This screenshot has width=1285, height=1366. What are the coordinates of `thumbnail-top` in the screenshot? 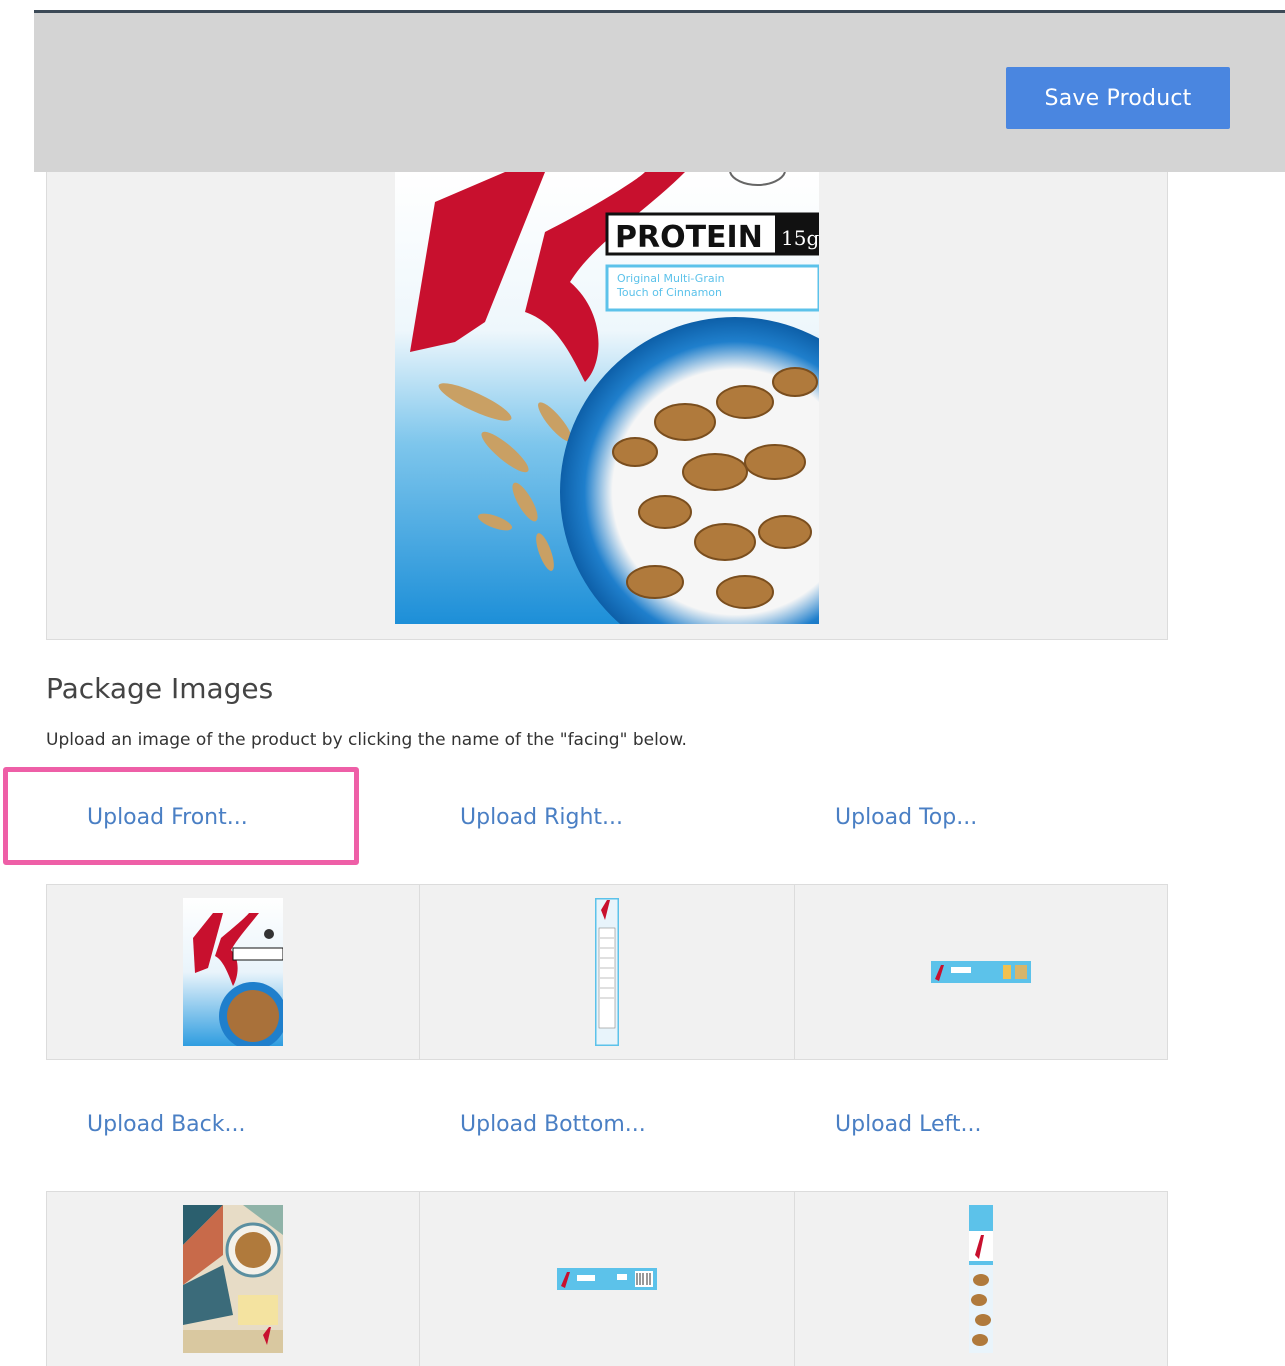 It's located at (981, 972).